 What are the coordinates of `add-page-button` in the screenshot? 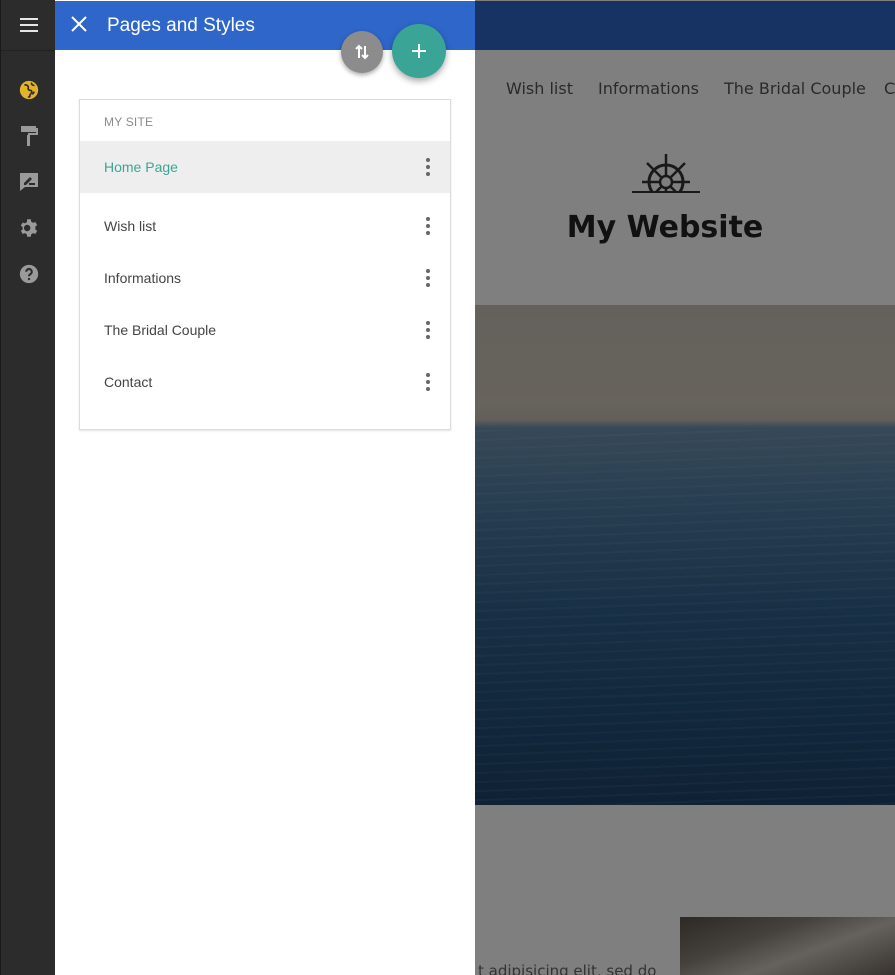 It's located at (419, 51).